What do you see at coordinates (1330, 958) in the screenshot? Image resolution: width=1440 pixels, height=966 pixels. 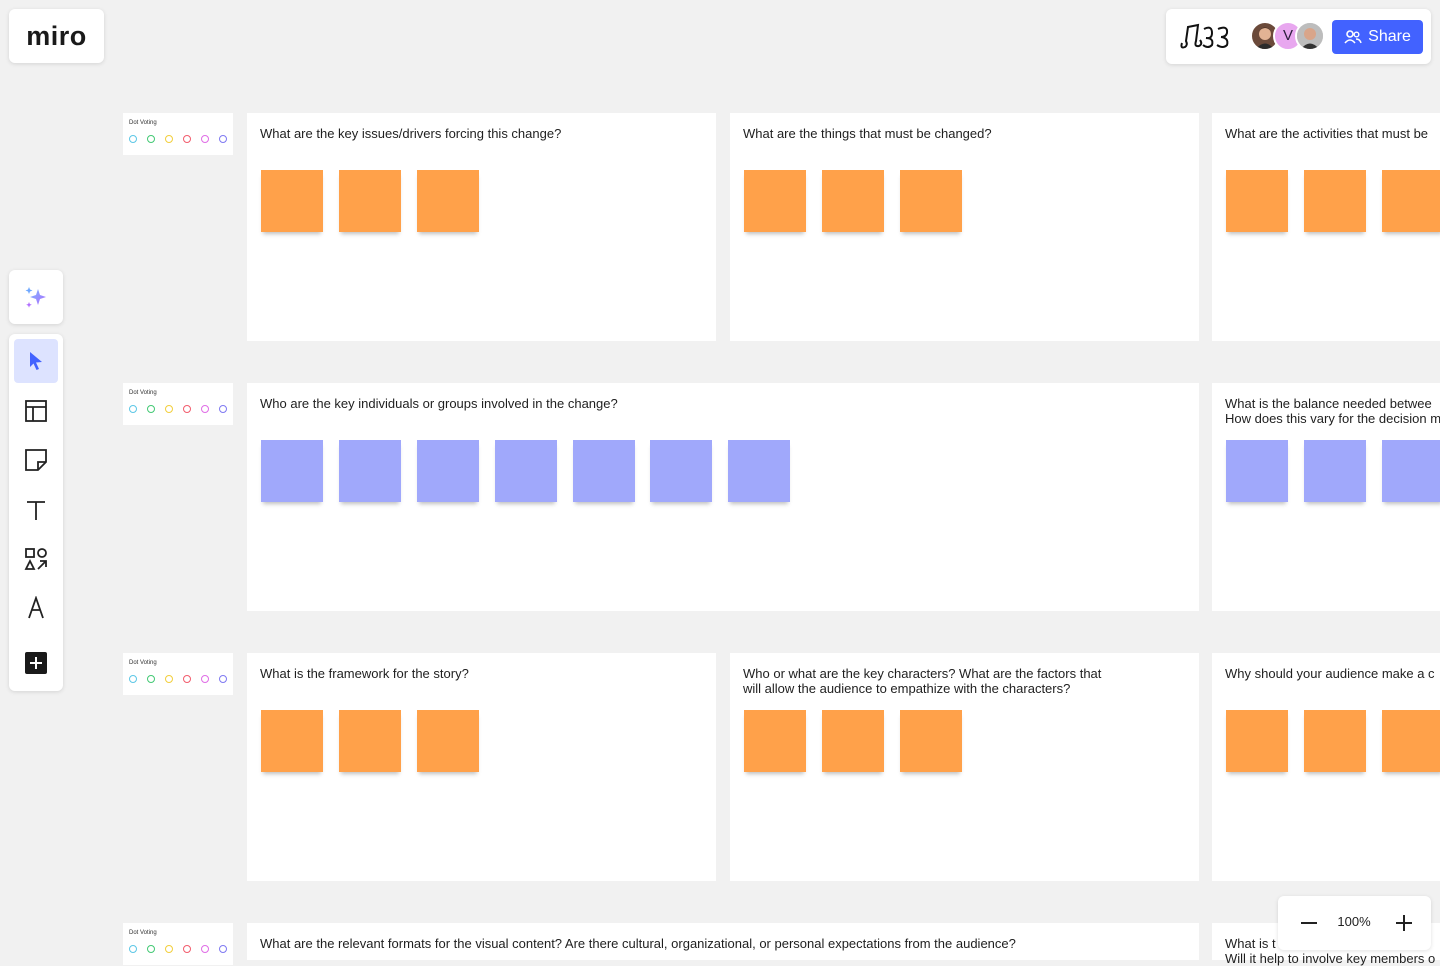 I see `frame-question-line2: Will it help to involve key members o` at bounding box center [1330, 958].